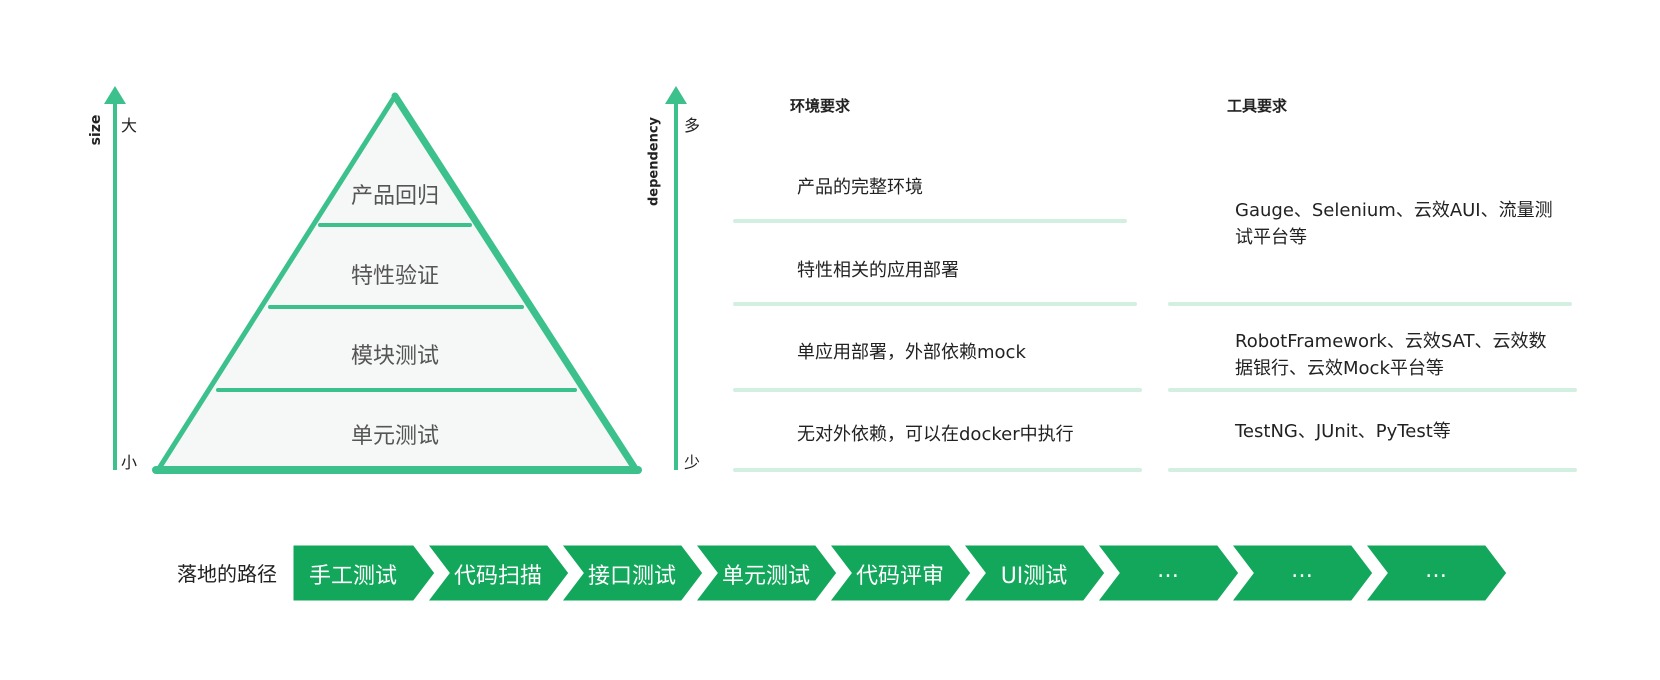 The image size is (1660, 680). Describe the element at coordinates (497, 576) in the screenshot. I see `path-step-label: 代码扫描` at that location.